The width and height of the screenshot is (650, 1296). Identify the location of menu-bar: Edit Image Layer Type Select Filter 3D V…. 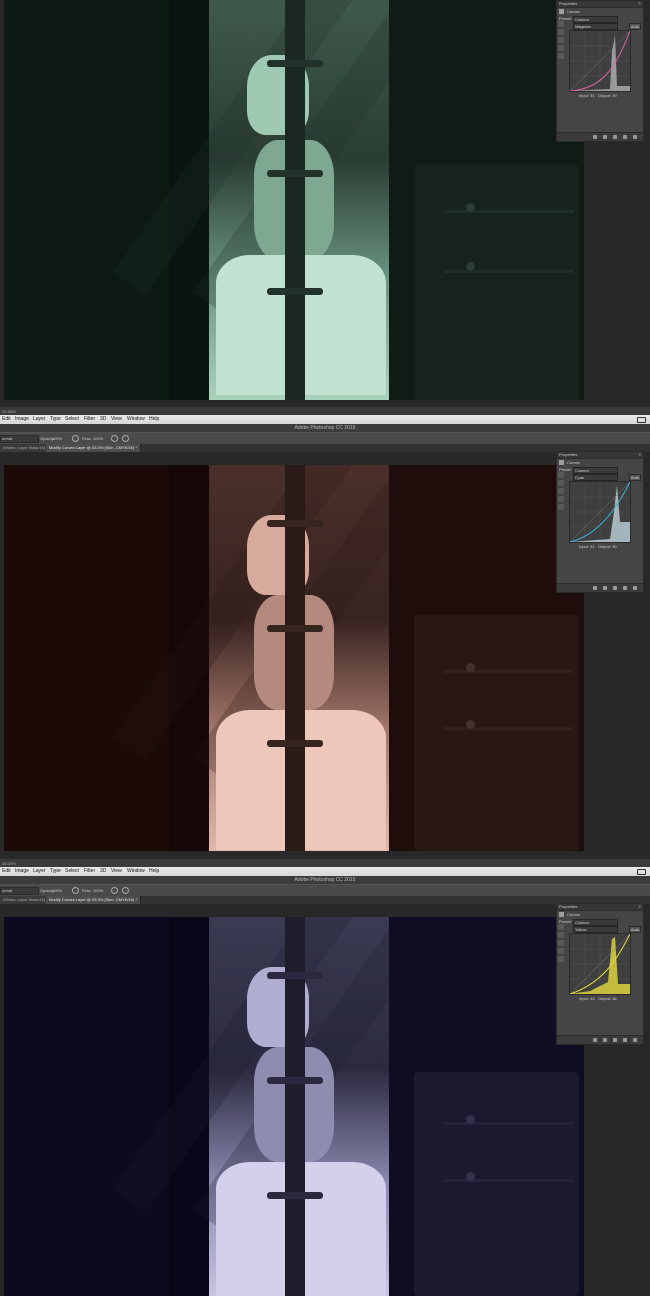
(325, 419).